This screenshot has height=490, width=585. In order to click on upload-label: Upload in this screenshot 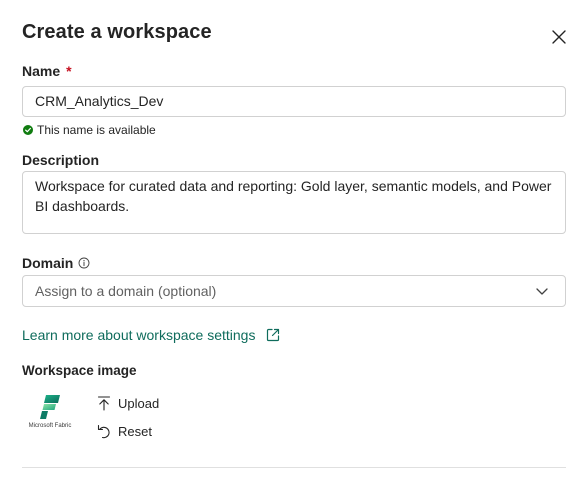, I will do `click(139, 403)`.